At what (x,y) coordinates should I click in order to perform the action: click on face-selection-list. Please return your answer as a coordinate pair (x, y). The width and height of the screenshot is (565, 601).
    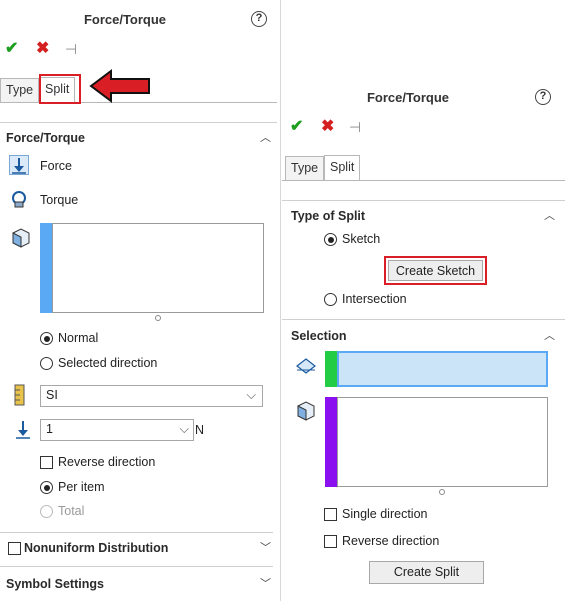
    Looking at the image, I should click on (158, 268).